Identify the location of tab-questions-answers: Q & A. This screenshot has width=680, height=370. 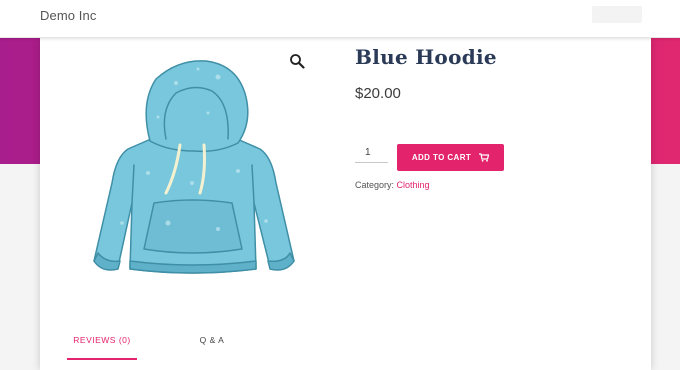
(212, 346).